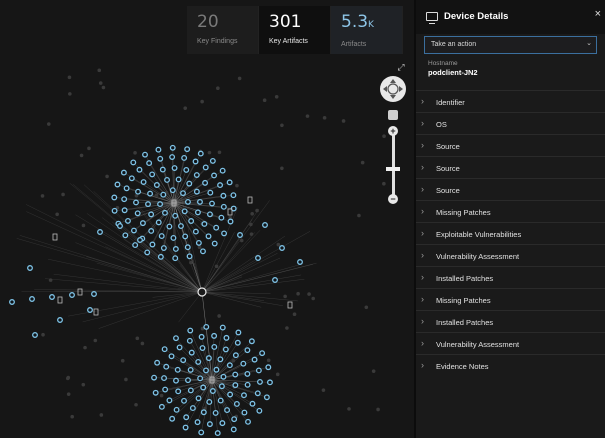 This screenshot has height=438, width=605. What do you see at coordinates (367, 30) in the screenshot?
I see `tab-artifacts: 5.3K Artifacts` at bounding box center [367, 30].